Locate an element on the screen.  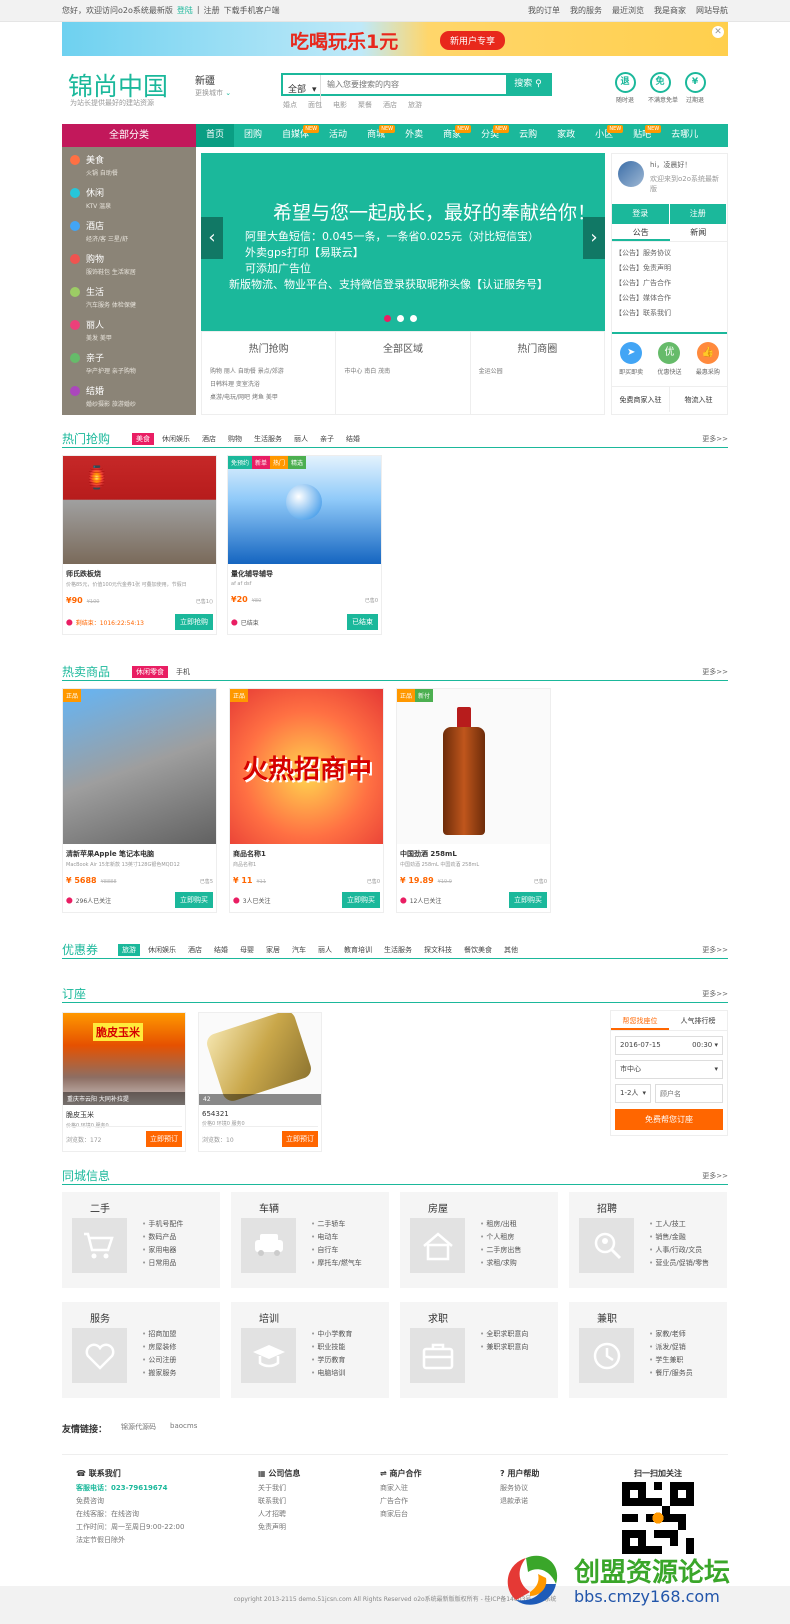
city-info-link: 日常用品 is located at coordinates (162, 1263).